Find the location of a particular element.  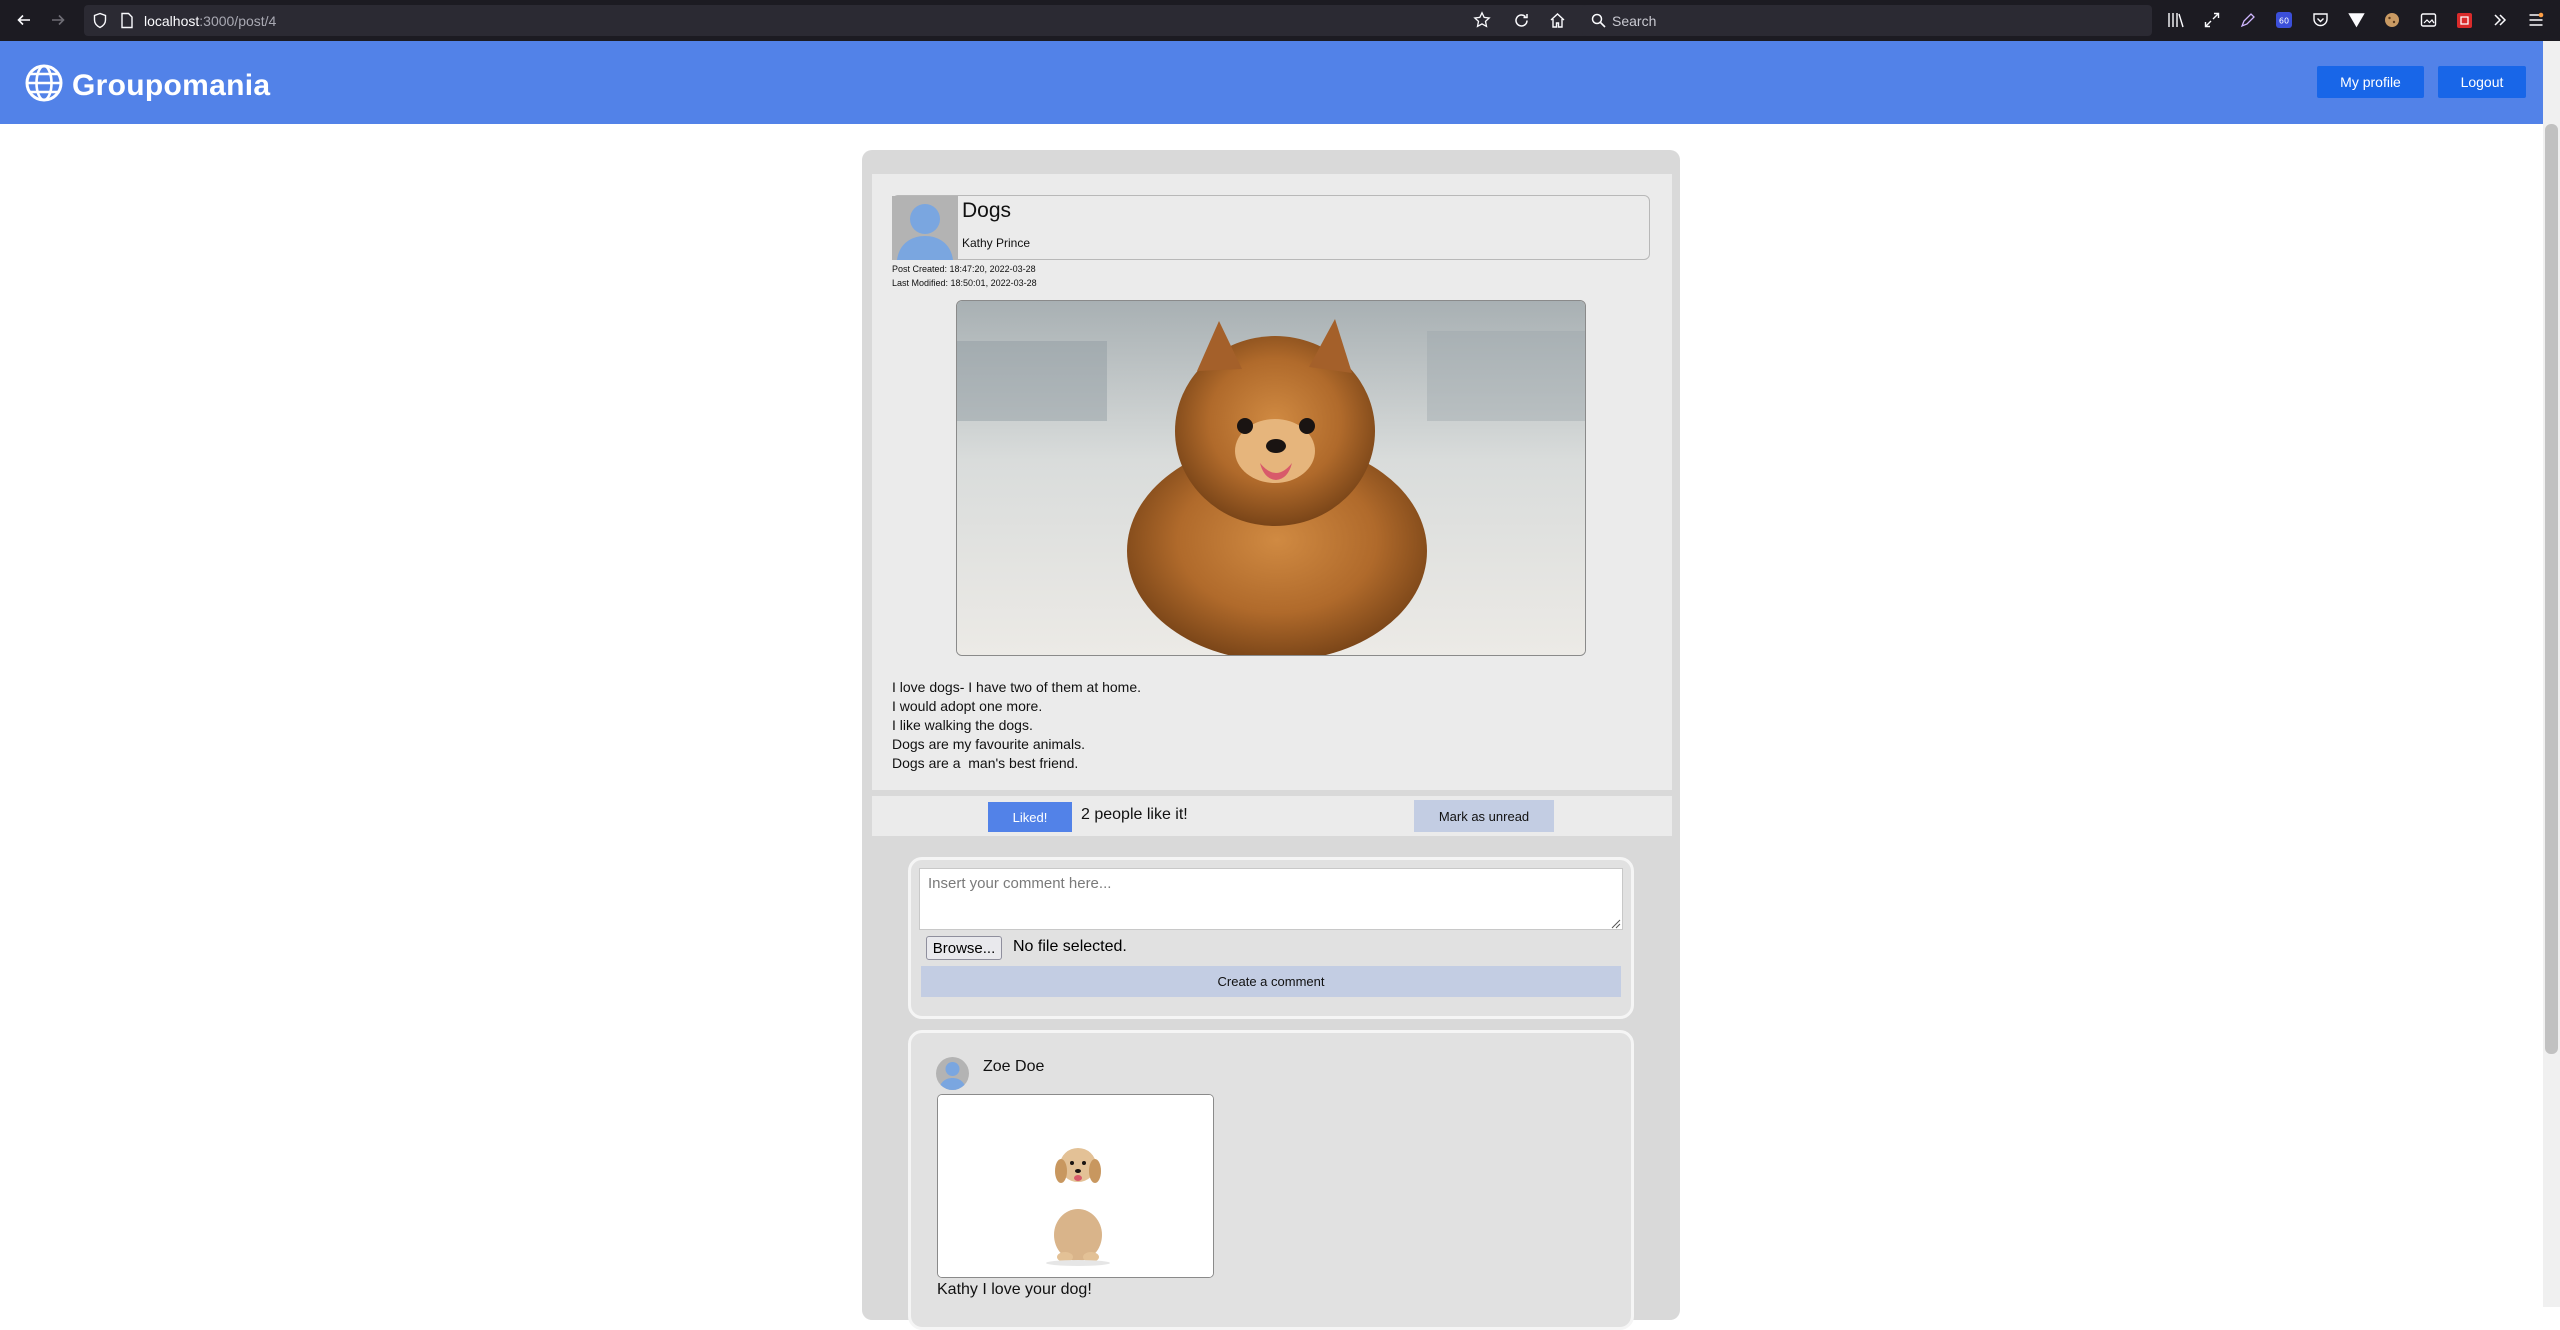

comment-content: Kathy I love your dog! is located at coordinates (1014, 1290).